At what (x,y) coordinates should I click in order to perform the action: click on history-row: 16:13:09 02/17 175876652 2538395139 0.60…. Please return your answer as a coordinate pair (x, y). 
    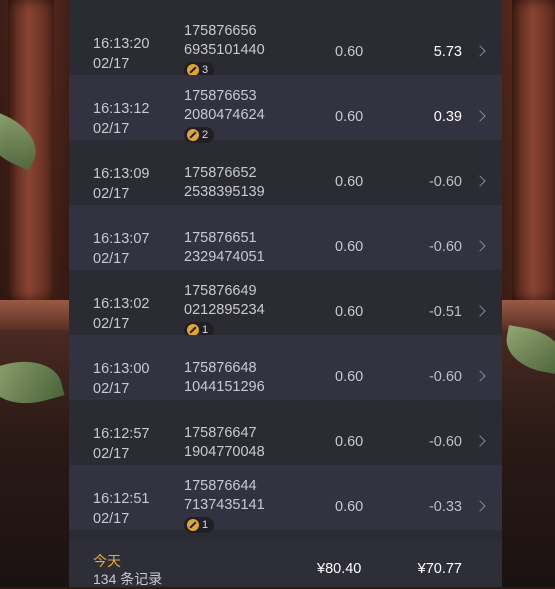
    Looking at the image, I should click on (285, 172).